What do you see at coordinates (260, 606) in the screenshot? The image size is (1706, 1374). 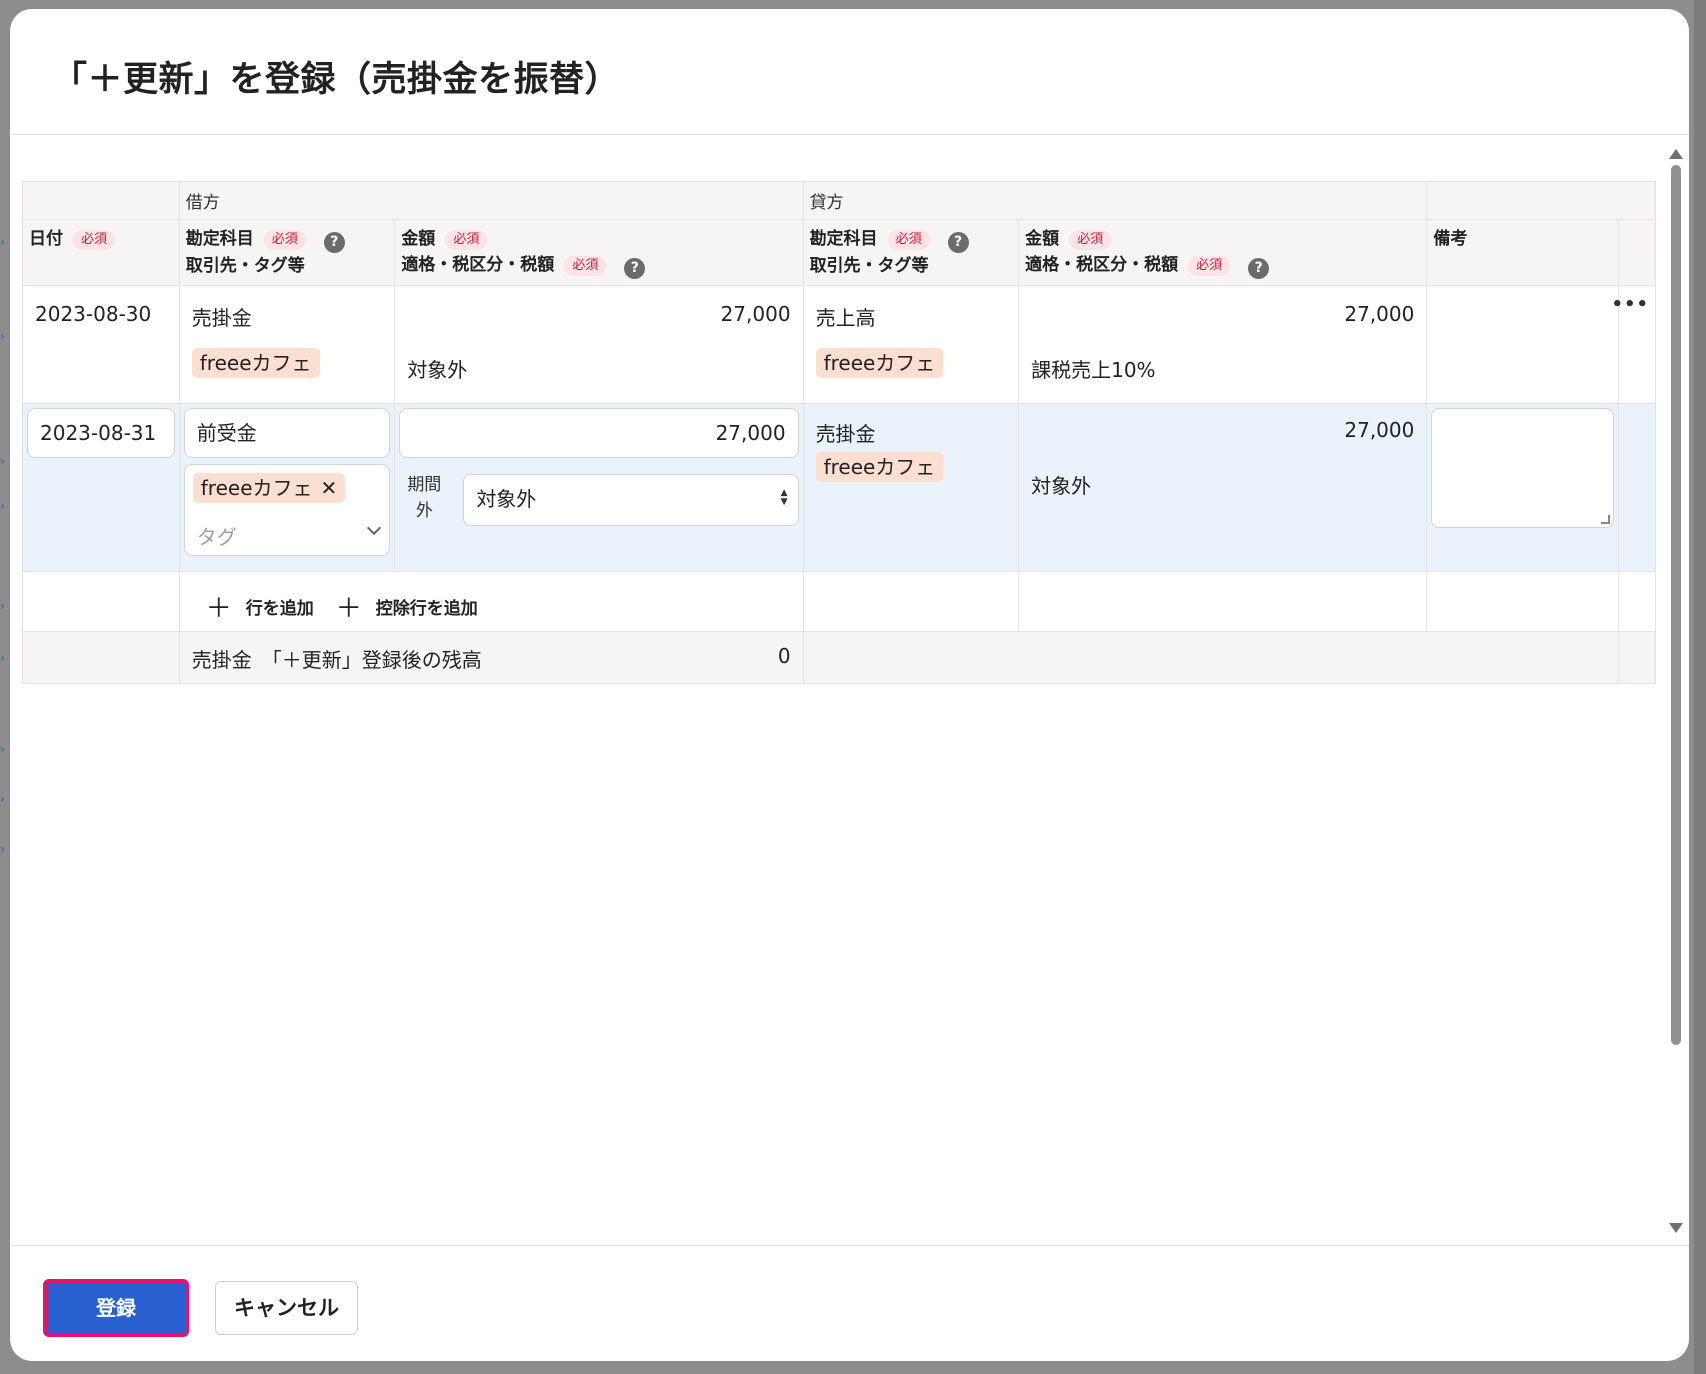 I see `add-row-button: ＋ 行を追加` at bounding box center [260, 606].